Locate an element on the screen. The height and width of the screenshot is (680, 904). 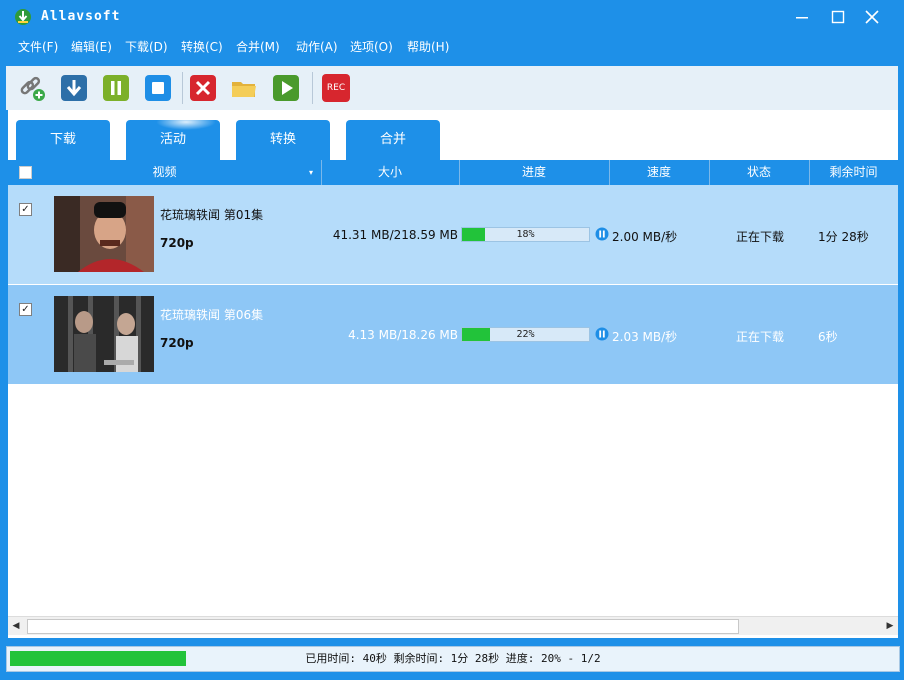
tab-convert: 转换 is located at coordinates (283, 140).